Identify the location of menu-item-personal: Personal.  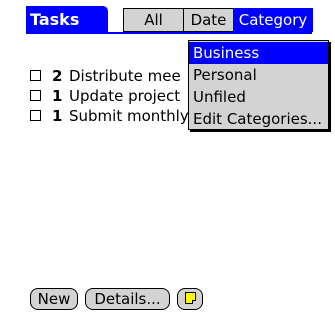
(258, 75).